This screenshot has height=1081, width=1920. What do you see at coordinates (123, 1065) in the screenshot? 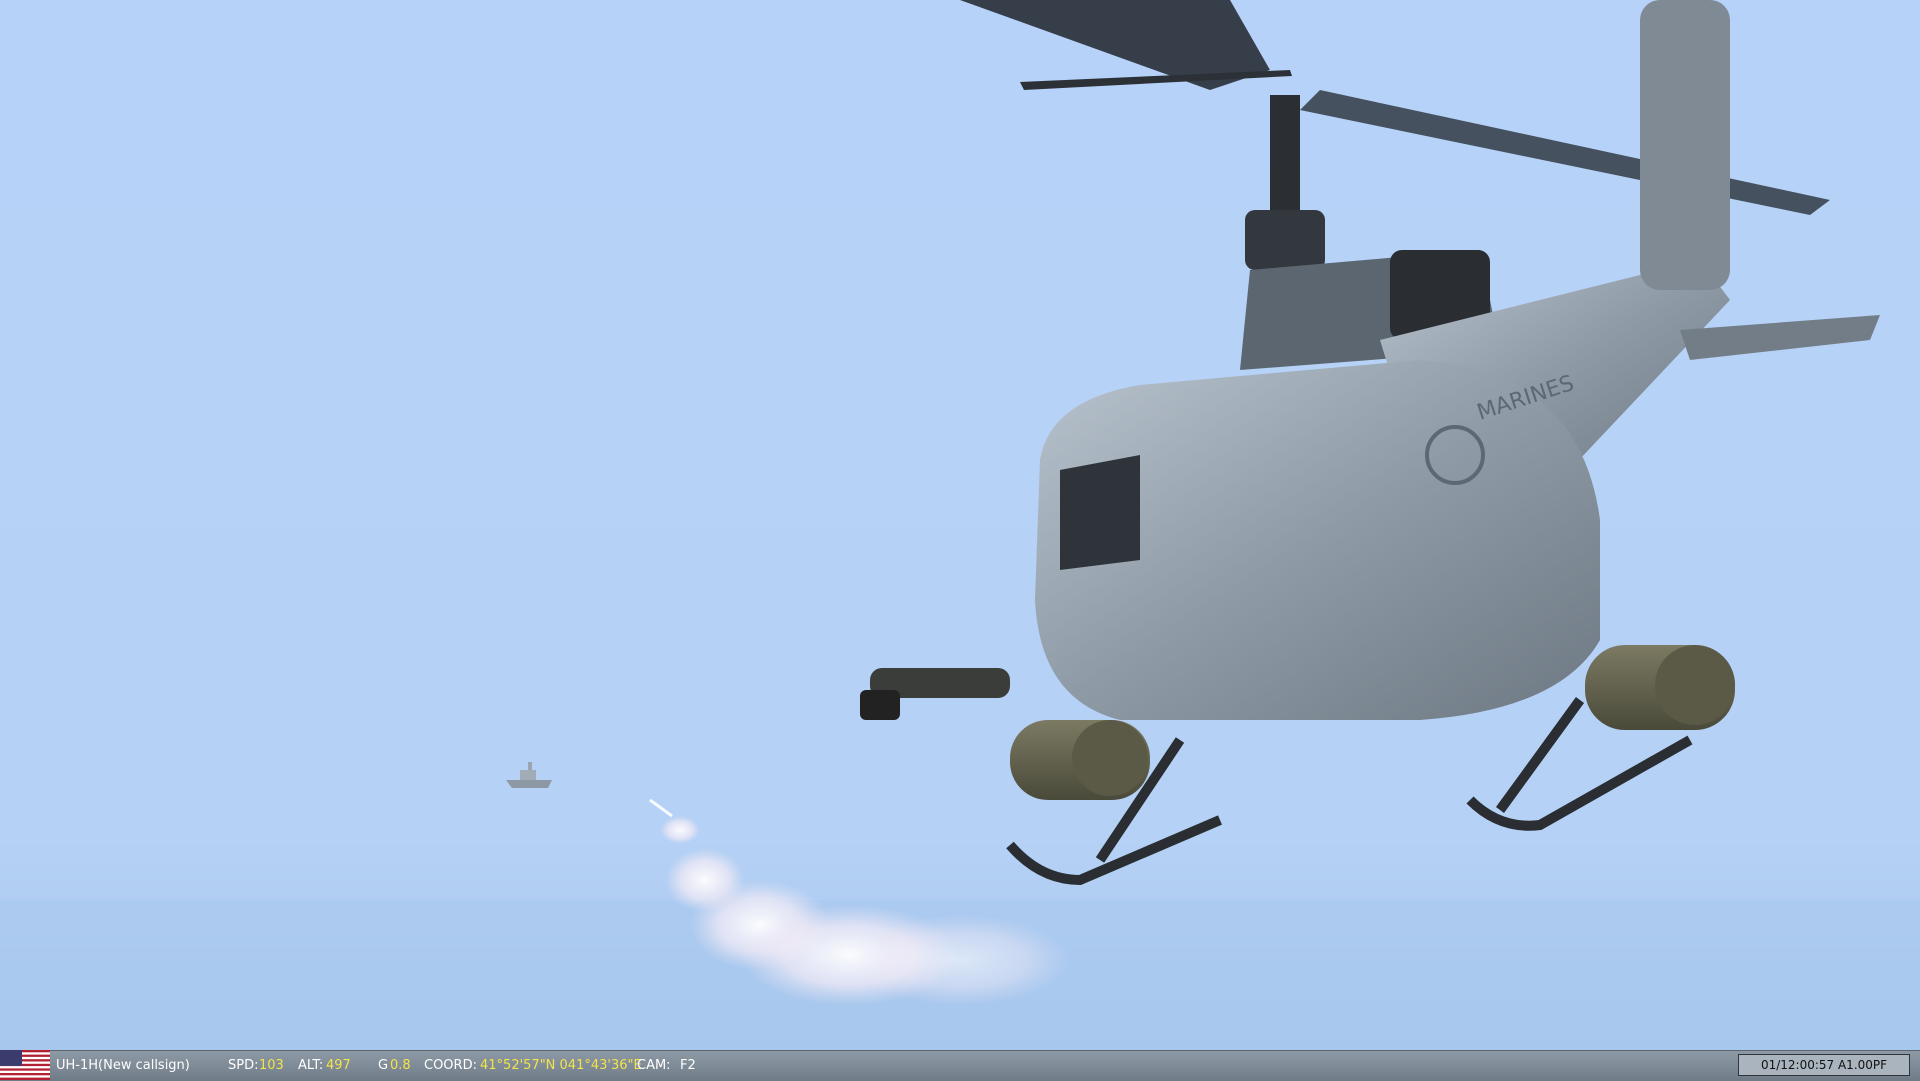
I see `unit-name: UH-1H(New callsign)` at bounding box center [123, 1065].